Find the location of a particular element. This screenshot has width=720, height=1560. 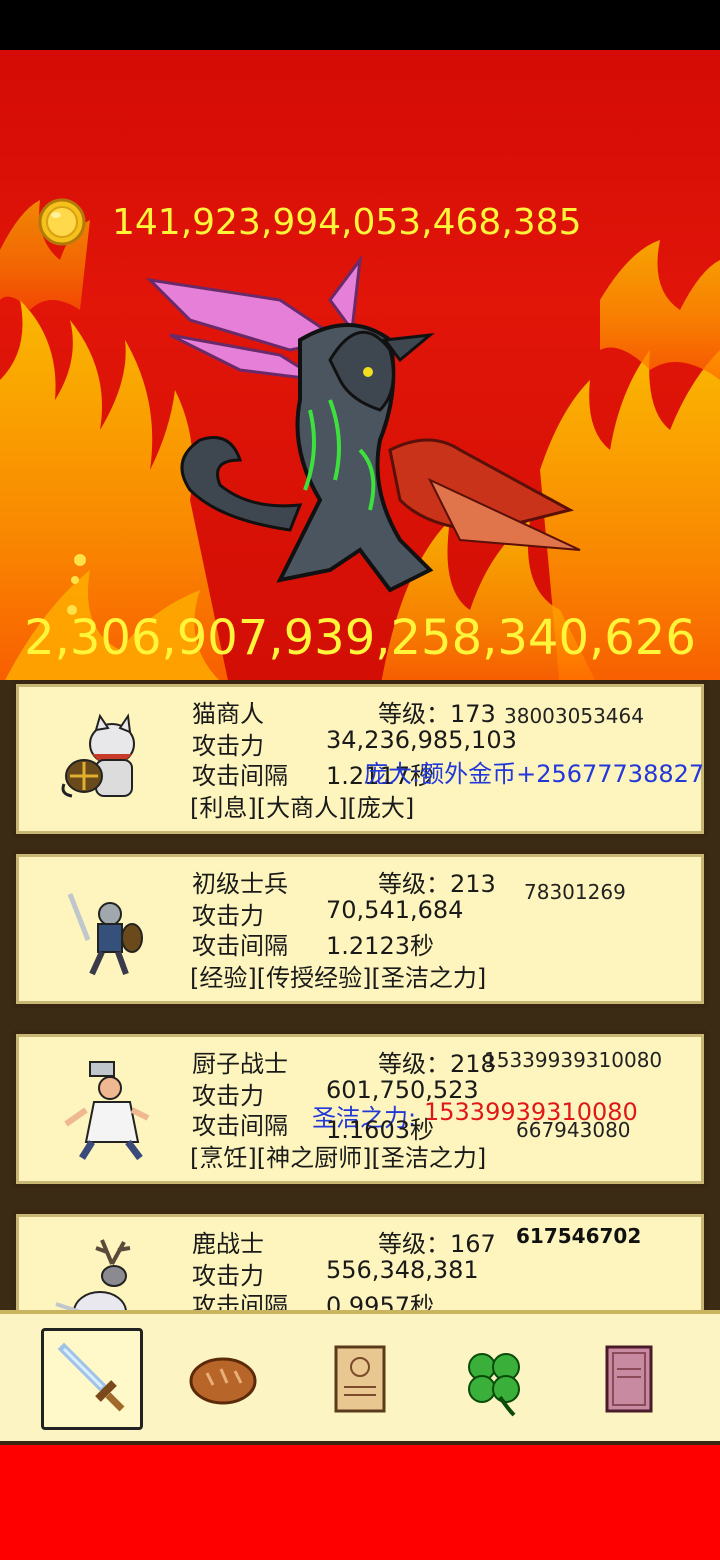

attack-value: 70,541,684 is located at coordinates (395, 910).